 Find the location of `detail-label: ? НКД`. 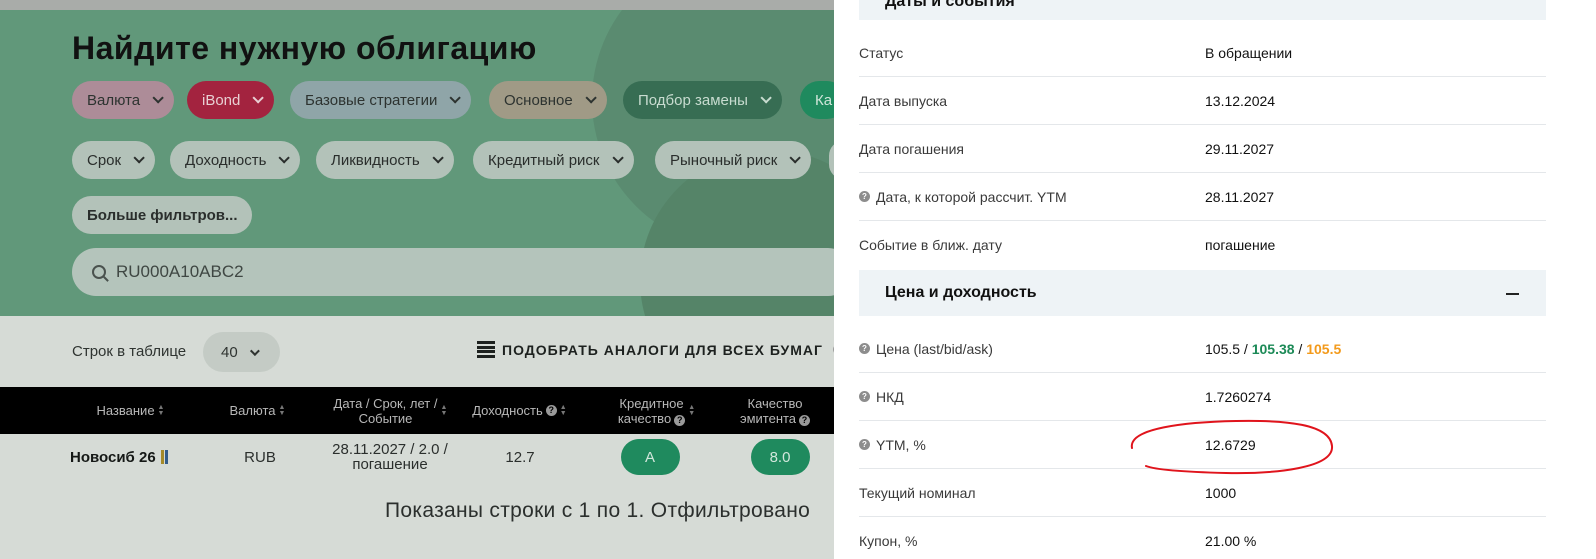

detail-label: ? НКД is located at coordinates (881, 396).